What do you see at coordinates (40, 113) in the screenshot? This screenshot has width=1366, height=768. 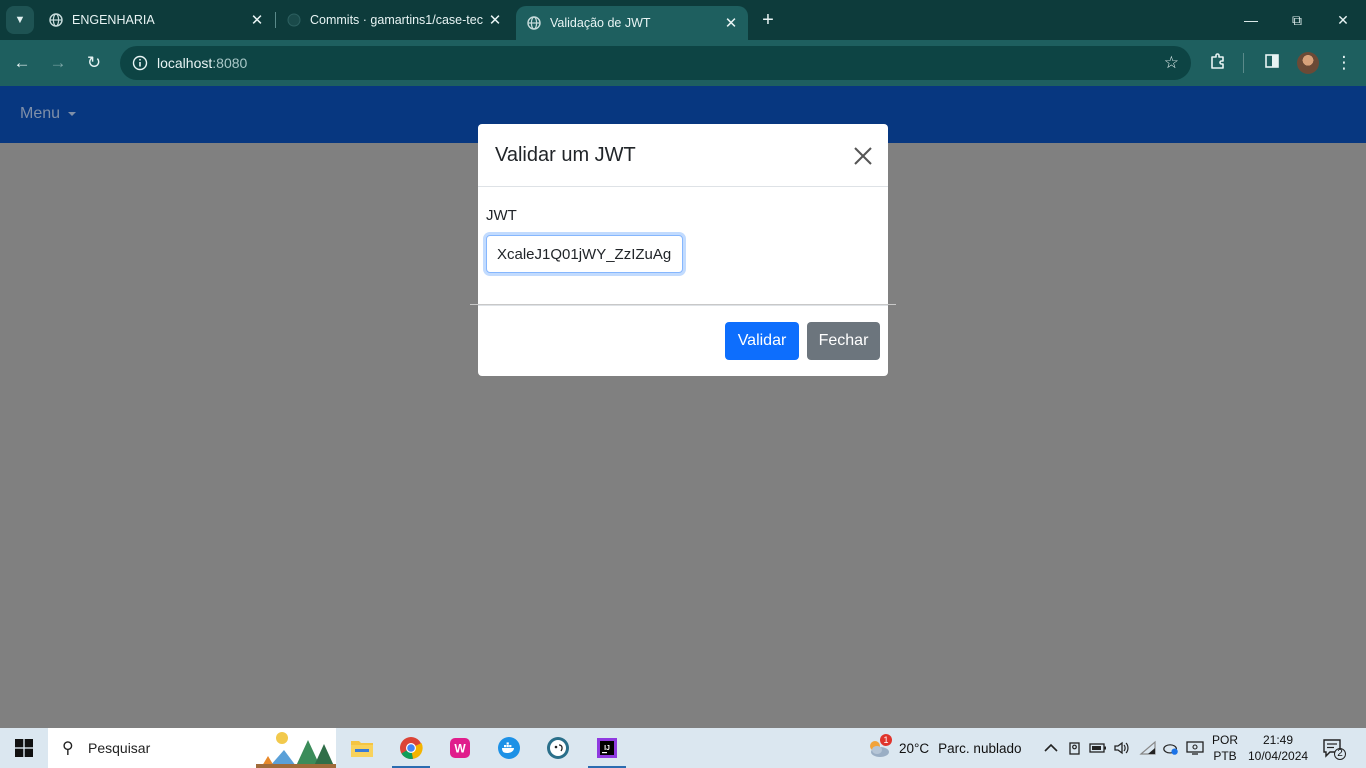 I see `menu-label: Menu` at bounding box center [40, 113].